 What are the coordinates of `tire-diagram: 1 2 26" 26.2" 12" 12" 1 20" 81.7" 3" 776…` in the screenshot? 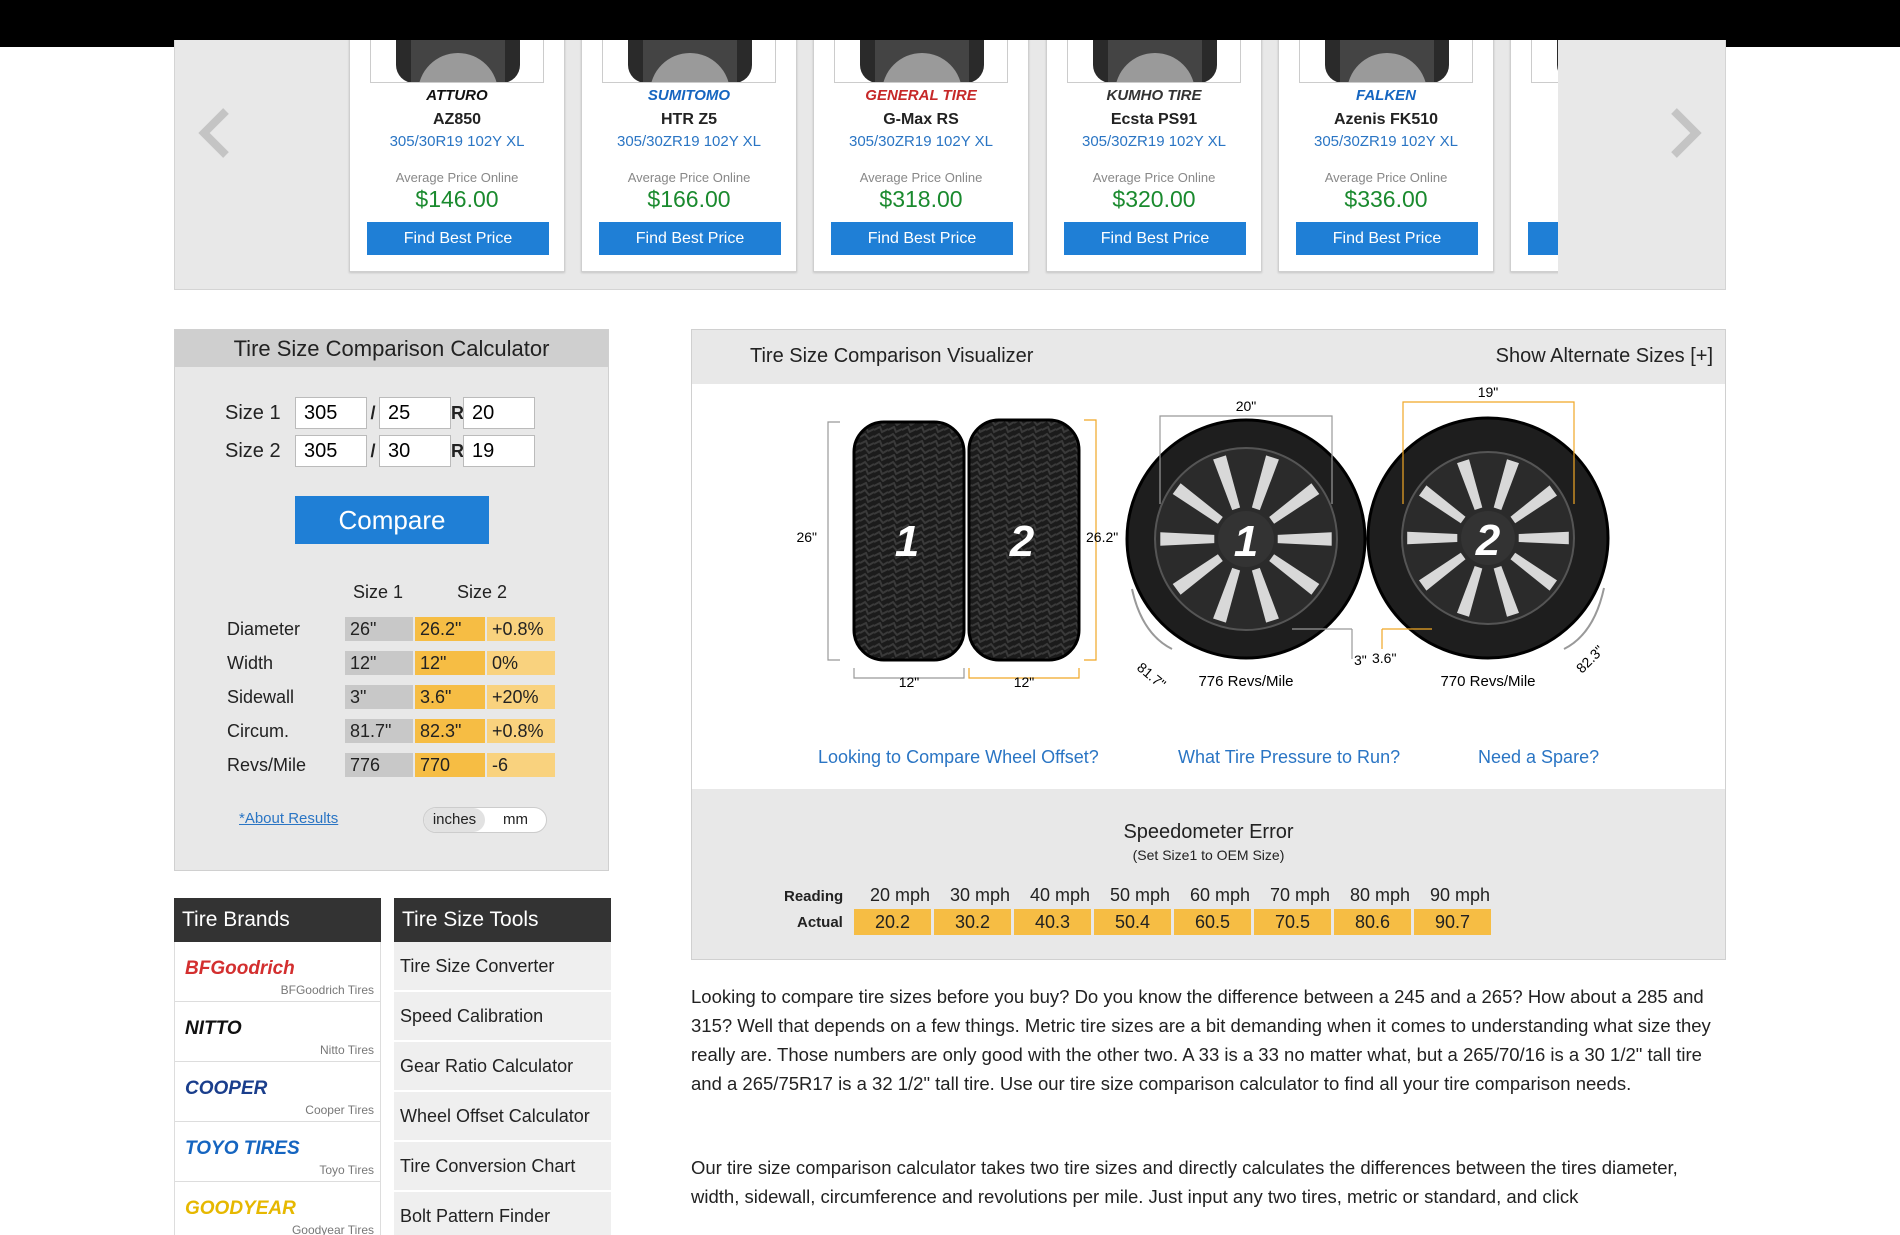 It's located at (1203, 538).